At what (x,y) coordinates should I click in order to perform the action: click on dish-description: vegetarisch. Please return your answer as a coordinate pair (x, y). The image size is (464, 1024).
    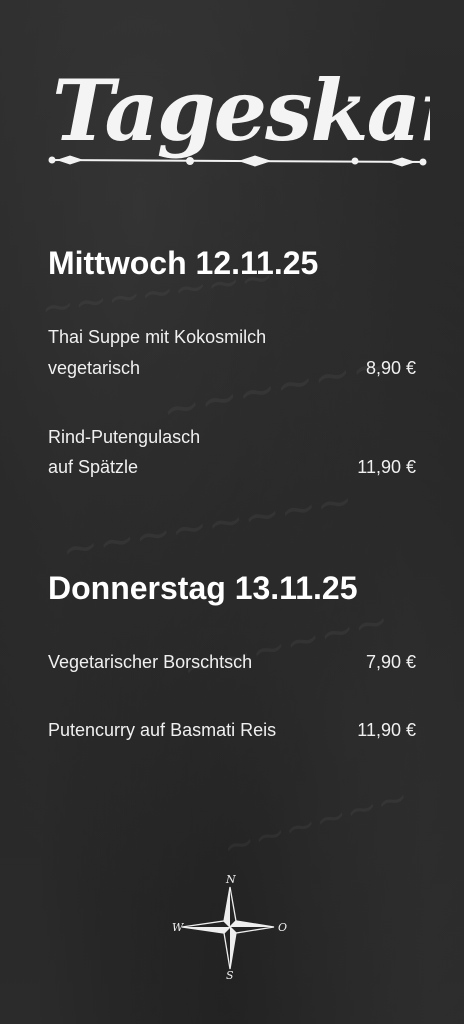
    Looking at the image, I should click on (94, 368).